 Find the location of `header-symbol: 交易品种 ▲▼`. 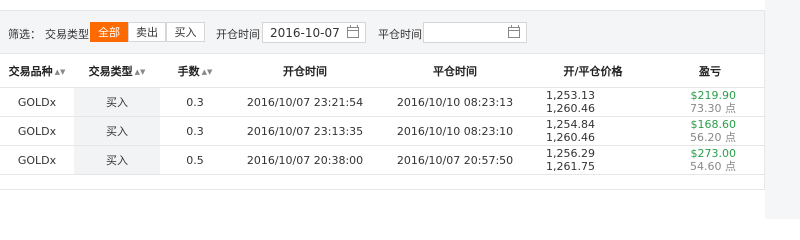

header-symbol: 交易品种 ▲▼ is located at coordinates (37, 71).